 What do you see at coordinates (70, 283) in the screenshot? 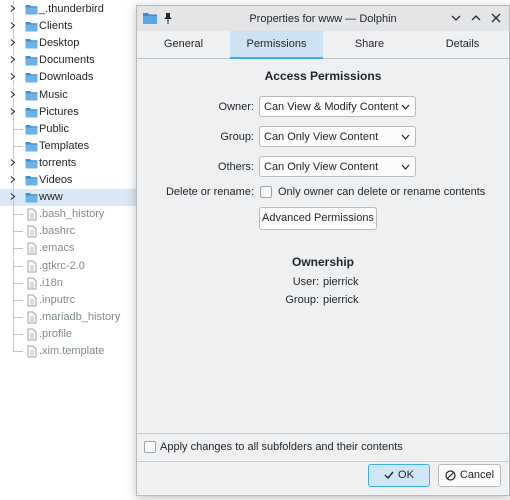
I see `tree-item: .i18n` at bounding box center [70, 283].